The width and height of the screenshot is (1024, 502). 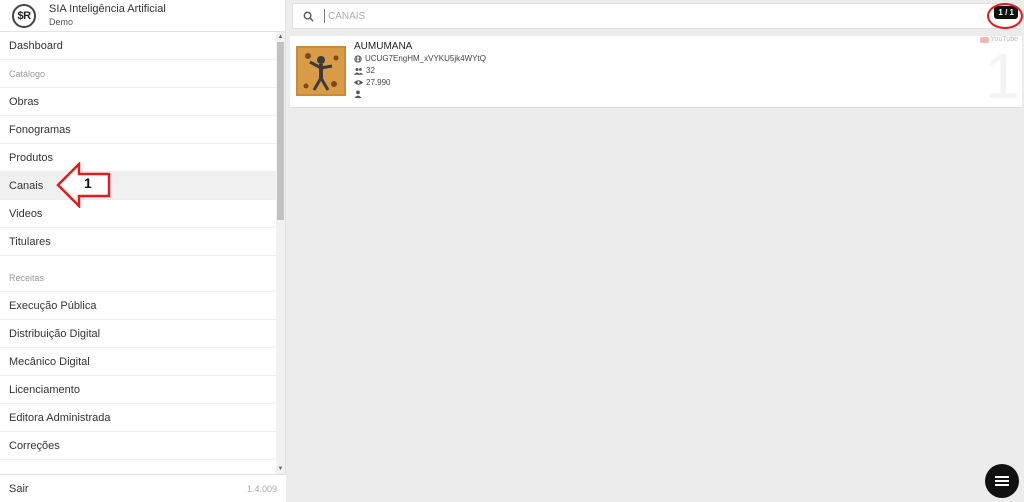 I want to click on app-logo: $R, so click(x=24, y=15).